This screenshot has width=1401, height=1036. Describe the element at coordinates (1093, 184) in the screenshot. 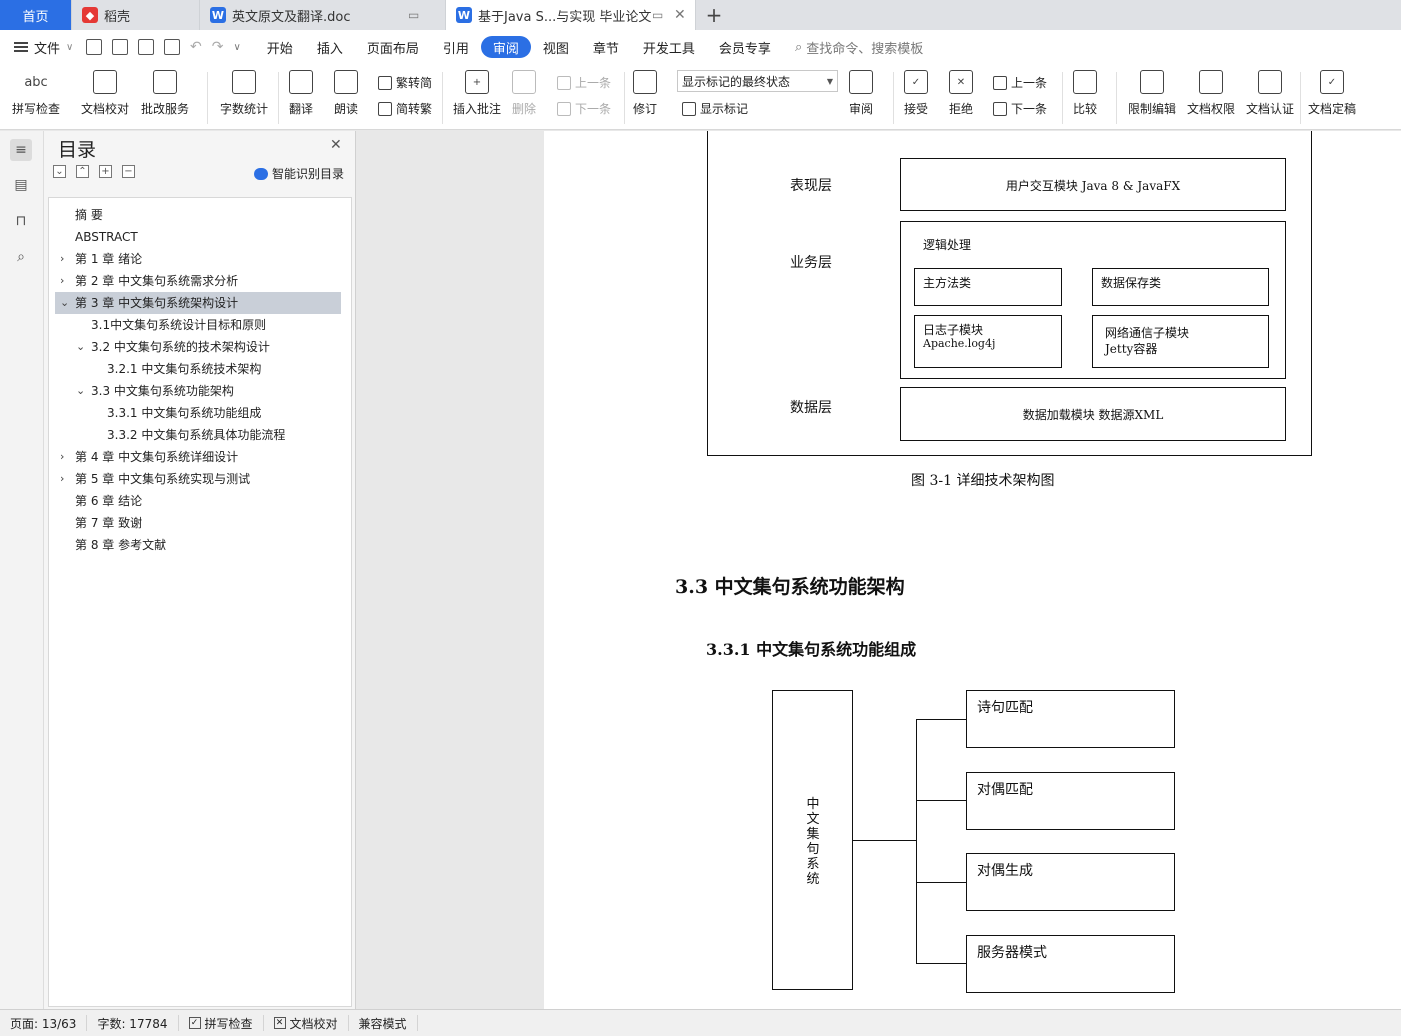

I see `presentation-box: 用户交互模块 Java 8 & JavaFX` at that location.